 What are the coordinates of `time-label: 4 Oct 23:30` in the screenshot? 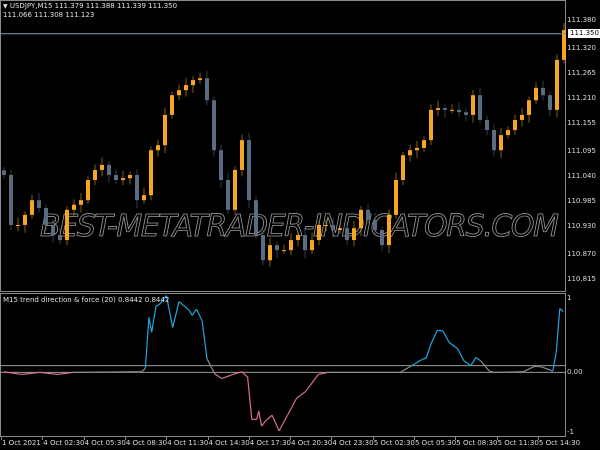 It's located at (353, 443).